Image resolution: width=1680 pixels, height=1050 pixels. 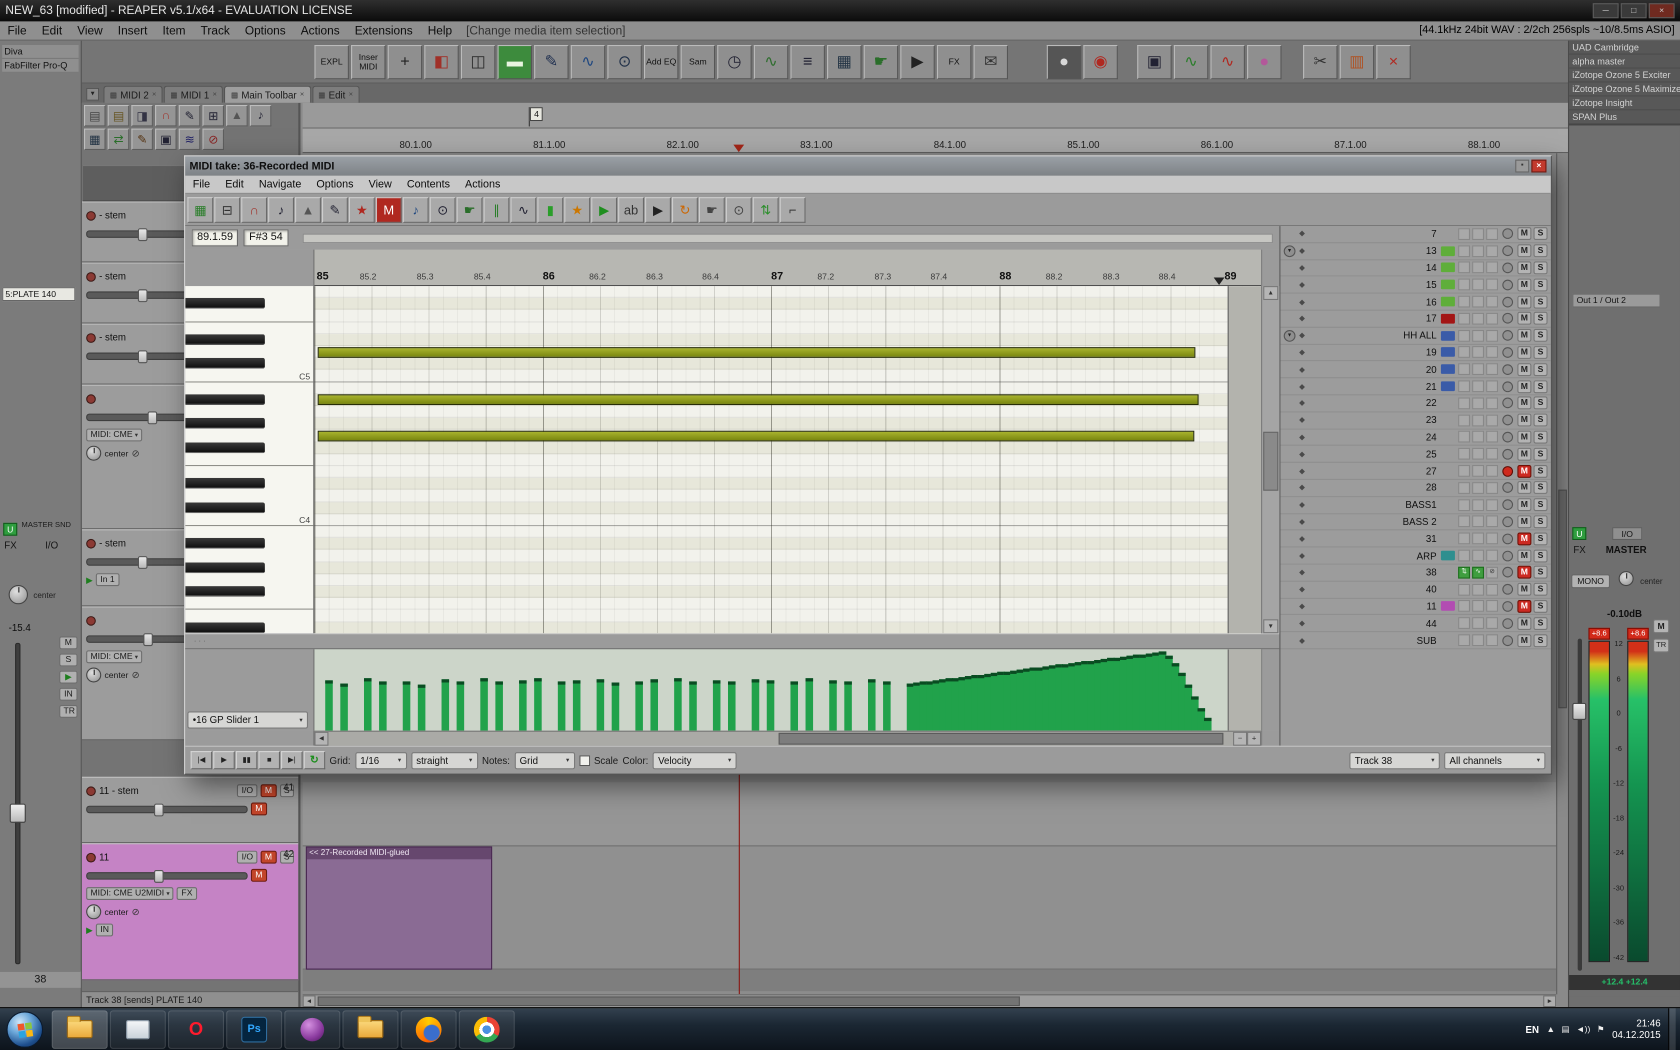 I want to click on zoom-out-icon: −, so click(x=1240, y=738).